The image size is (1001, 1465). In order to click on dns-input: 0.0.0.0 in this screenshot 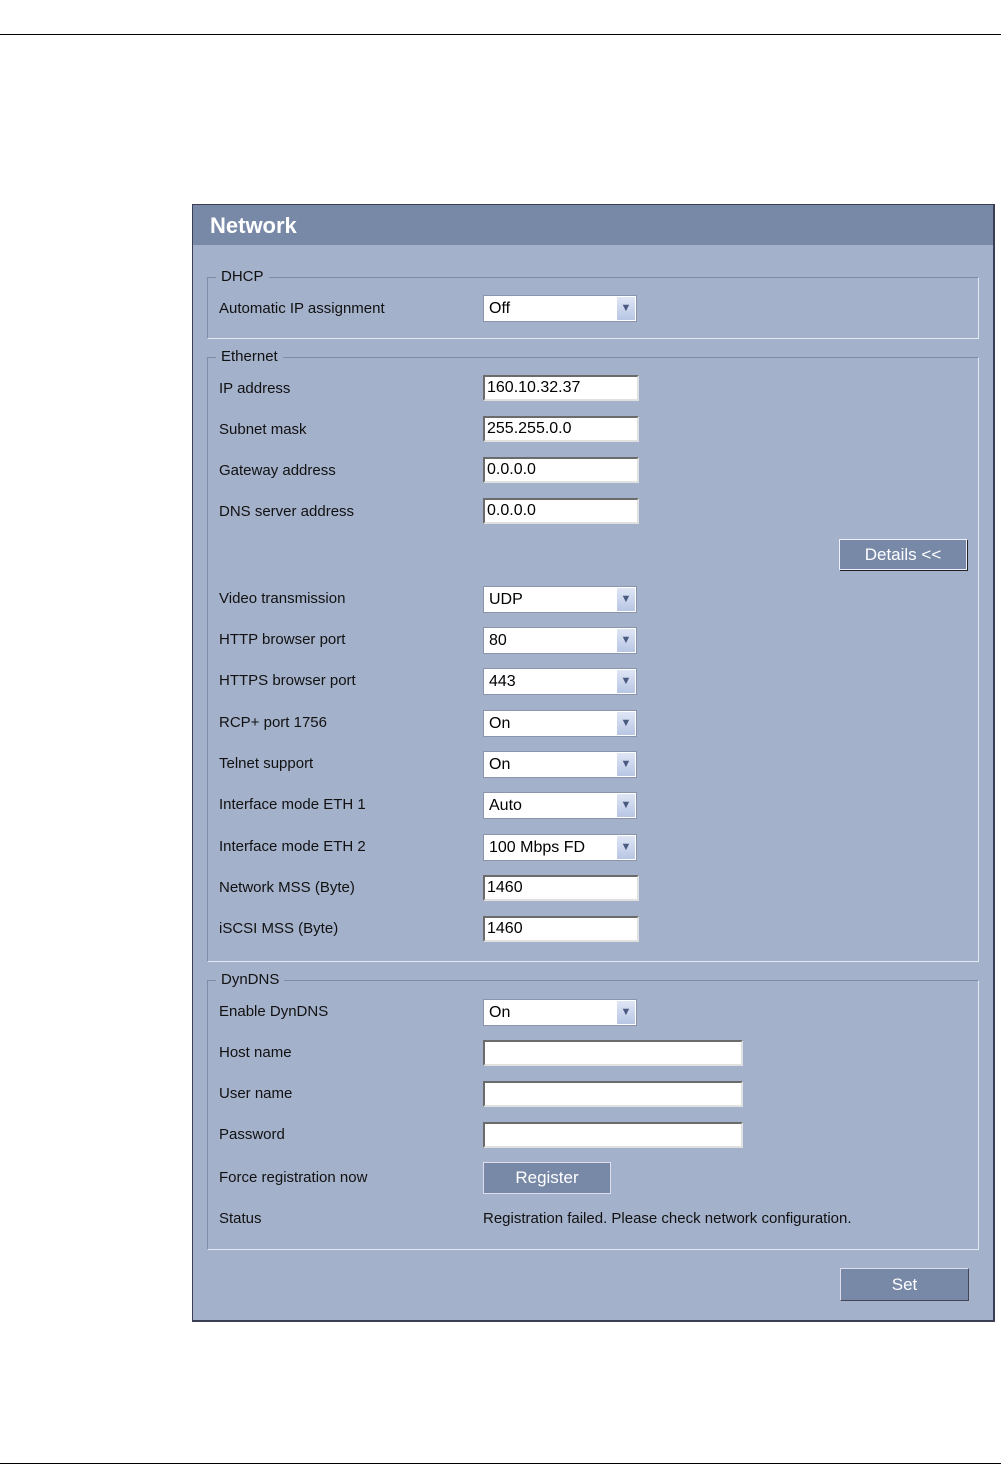, I will do `click(561, 511)`.